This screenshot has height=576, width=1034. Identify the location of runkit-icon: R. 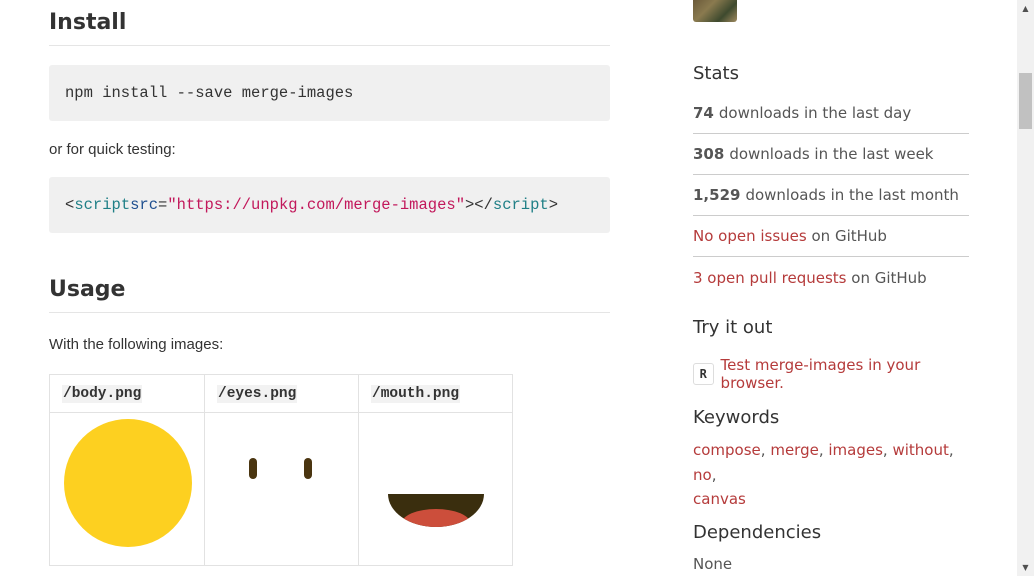
(703, 374).